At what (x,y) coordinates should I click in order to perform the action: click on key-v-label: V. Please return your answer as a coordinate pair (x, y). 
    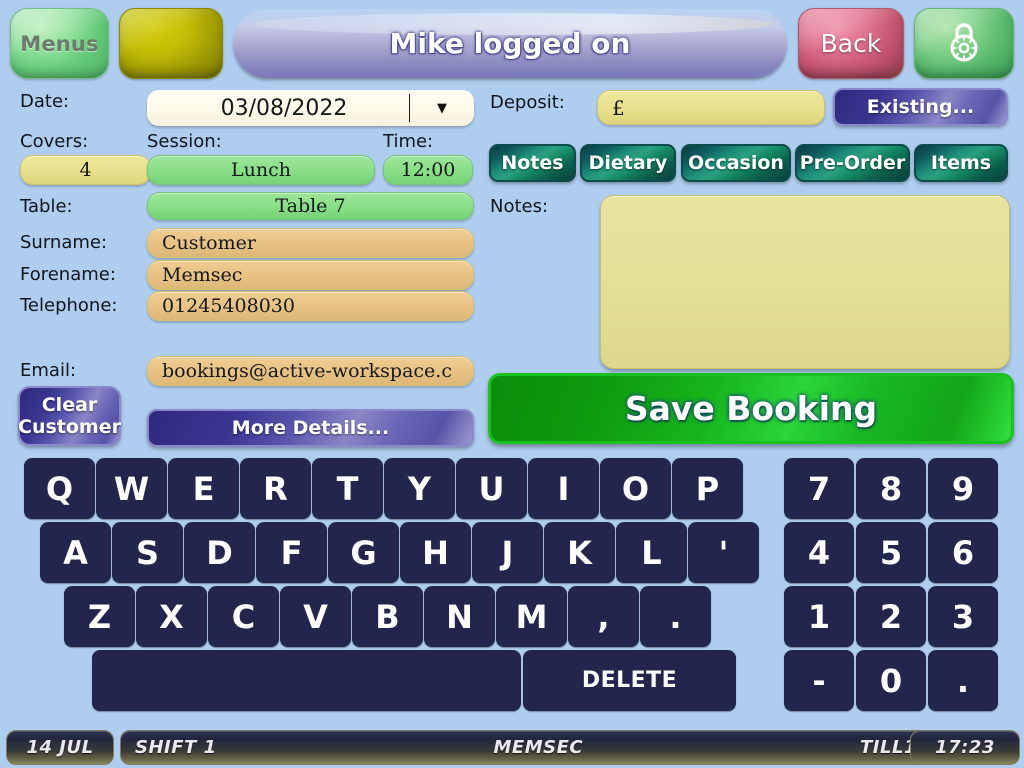
    Looking at the image, I should click on (315, 616).